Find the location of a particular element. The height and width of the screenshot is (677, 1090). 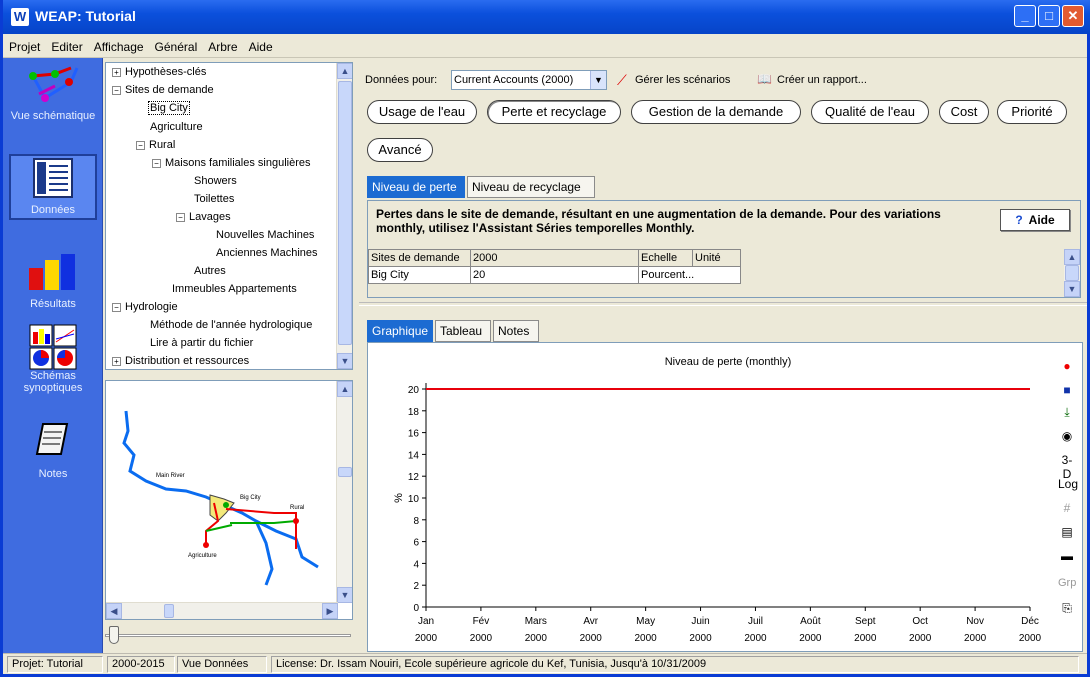

status-view: Vue Données is located at coordinates (222, 664).